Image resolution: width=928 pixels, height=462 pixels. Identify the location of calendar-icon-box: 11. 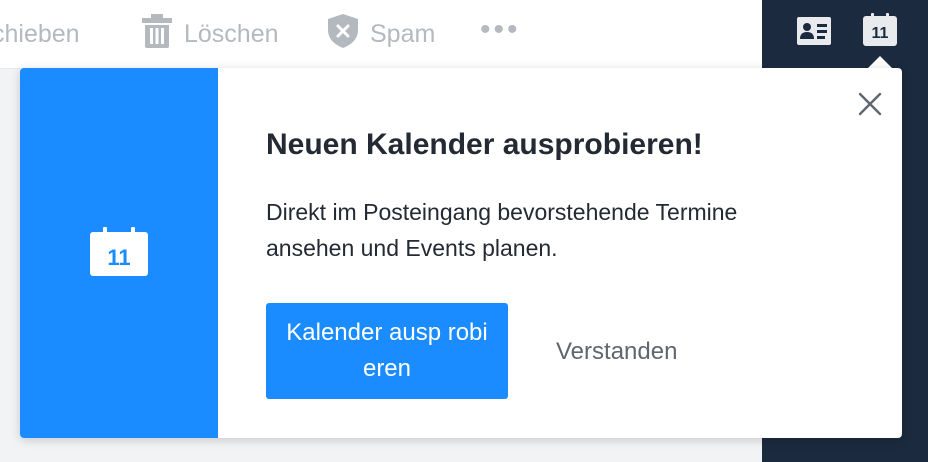
(880, 29).